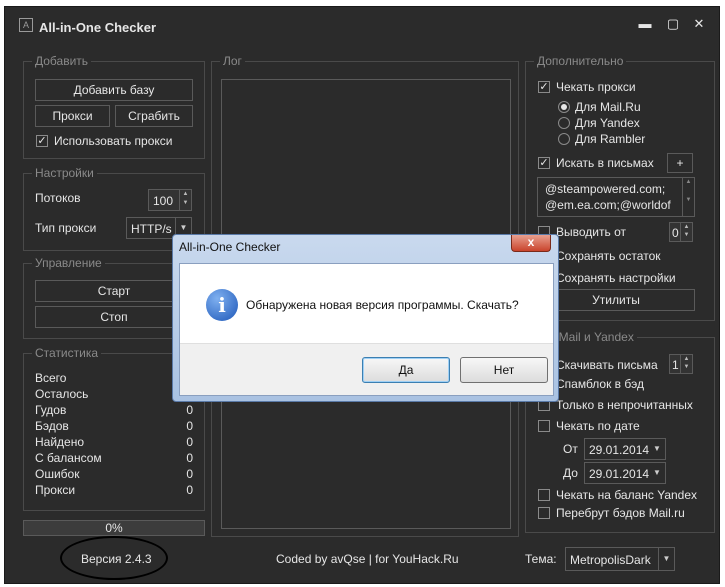 This screenshot has height=587, width=725. I want to click on download-value: 1, so click(675, 365).